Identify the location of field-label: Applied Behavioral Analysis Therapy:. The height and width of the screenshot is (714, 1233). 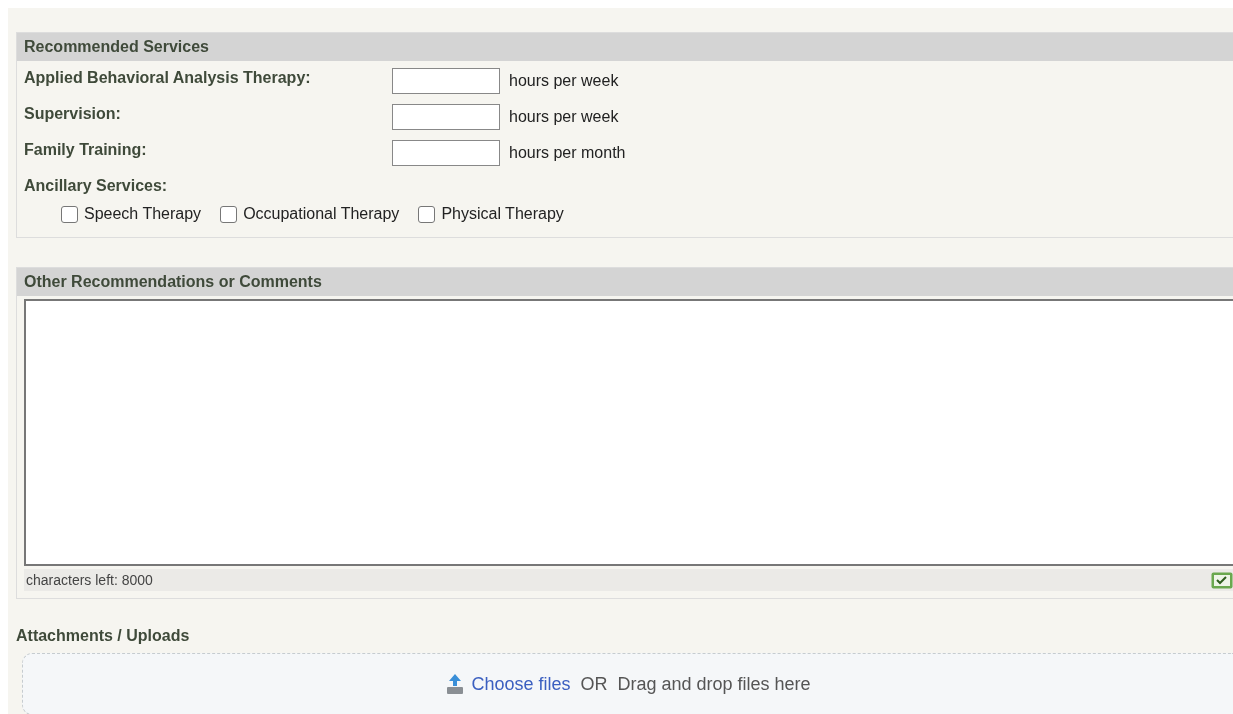
(168, 77).